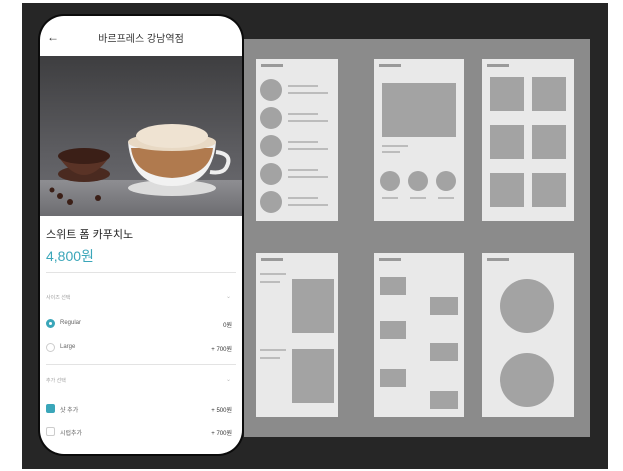 This screenshot has height=471, width=623. Describe the element at coordinates (90, 235) in the screenshot. I see `product-name: 스위트 폼 카푸치노` at that location.